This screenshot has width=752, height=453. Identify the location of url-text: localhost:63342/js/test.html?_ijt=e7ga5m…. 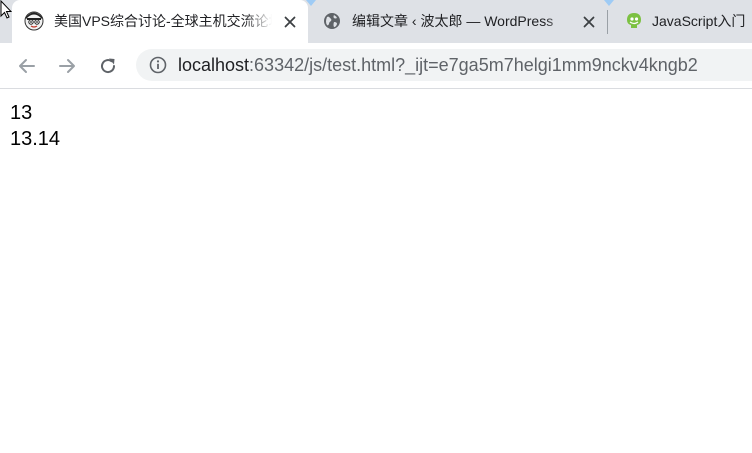
(438, 65).